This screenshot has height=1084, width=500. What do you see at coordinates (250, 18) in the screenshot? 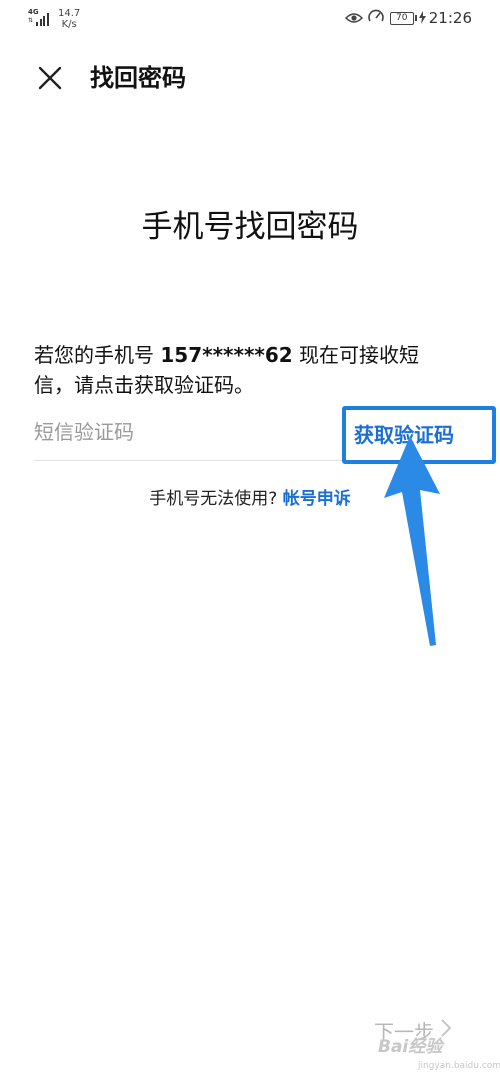
I see `status-bar: 4G ⇅ 14.7 K/s 70 21:26` at bounding box center [250, 18].